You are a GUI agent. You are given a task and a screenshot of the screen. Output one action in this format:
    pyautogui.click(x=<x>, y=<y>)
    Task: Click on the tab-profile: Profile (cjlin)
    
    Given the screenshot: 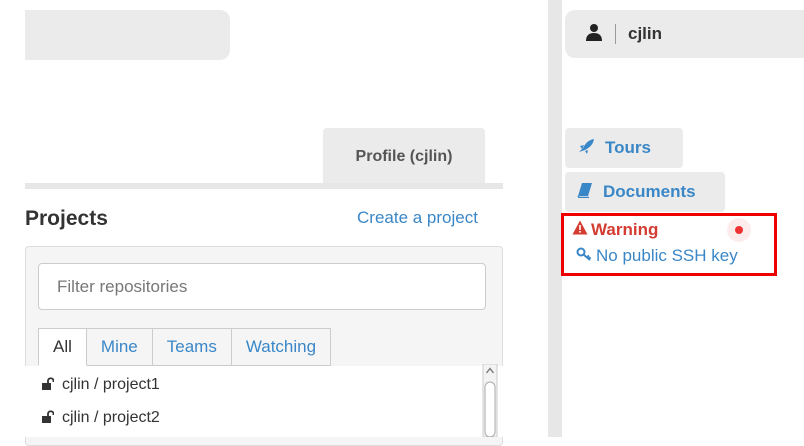 What is the action you would take?
    pyautogui.click(x=404, y=157)
    